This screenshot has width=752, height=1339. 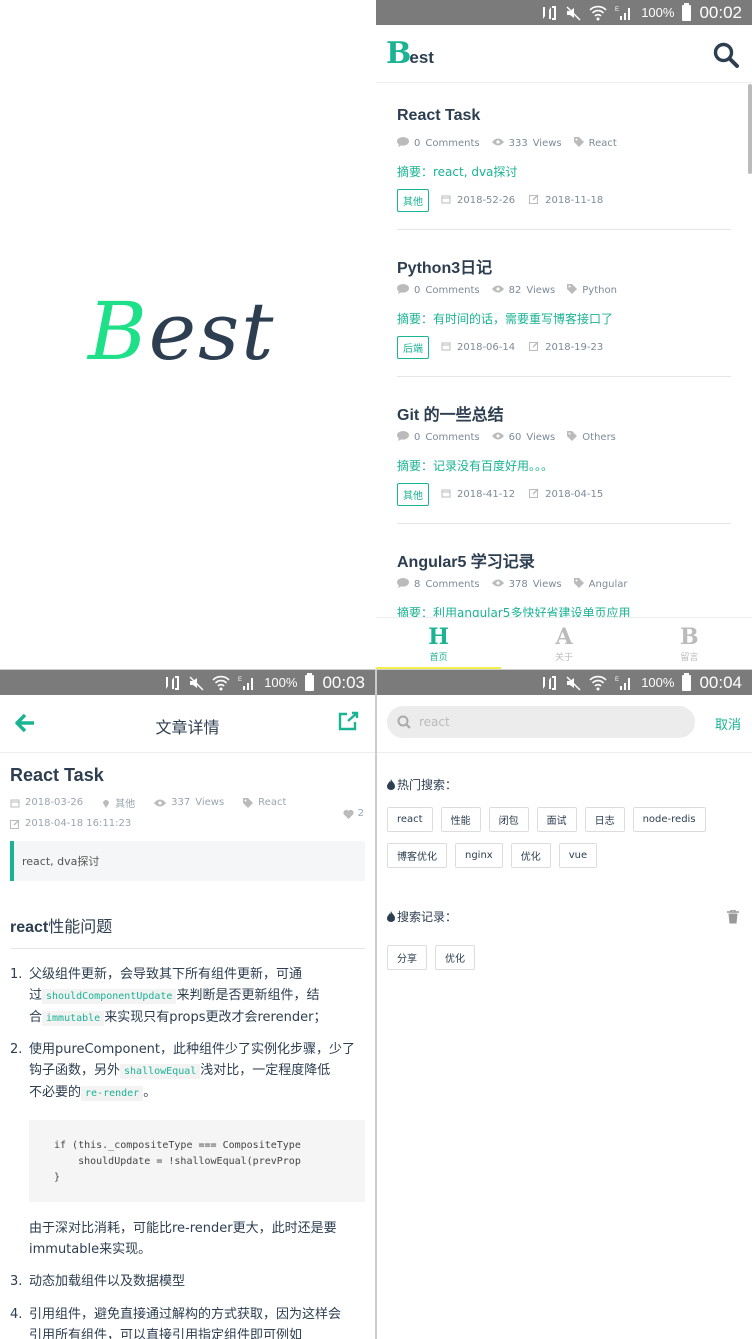 I want to click on post-title: Git 的一些总结, so click(x=450, y=413).